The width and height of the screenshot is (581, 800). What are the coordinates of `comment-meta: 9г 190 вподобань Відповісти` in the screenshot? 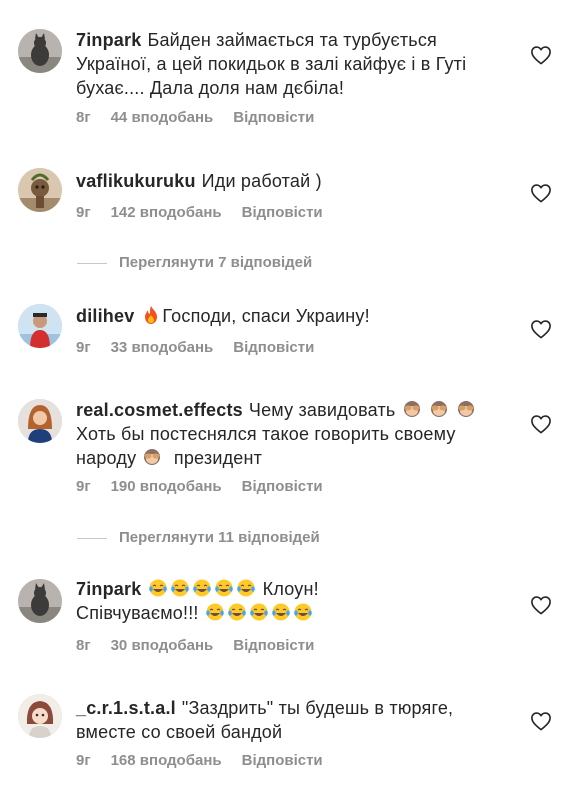 It's located at (209, 487).